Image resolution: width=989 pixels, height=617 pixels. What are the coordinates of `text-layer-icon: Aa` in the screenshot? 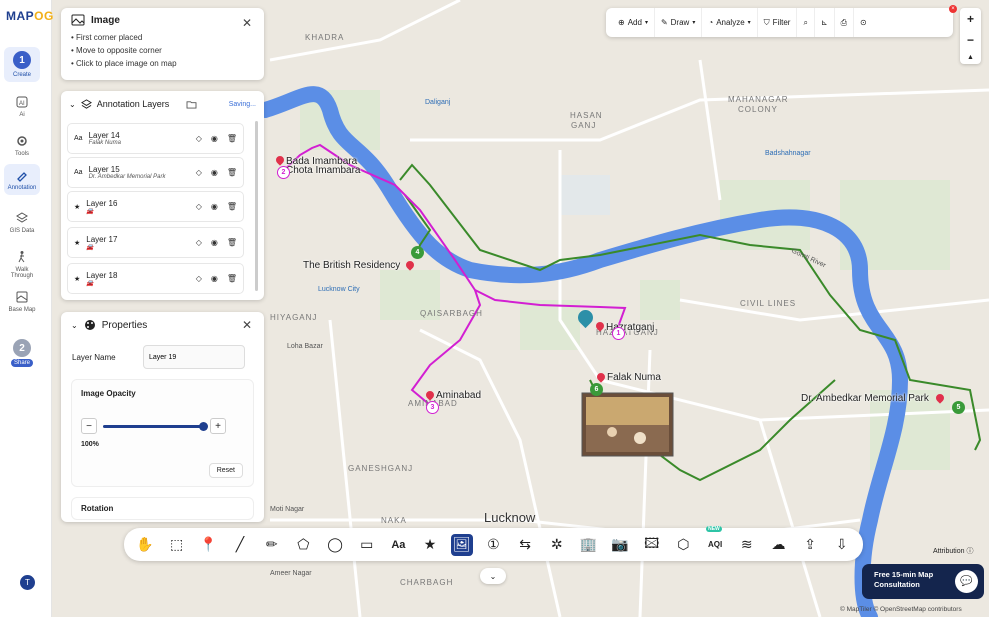 It's located at (78, 172).